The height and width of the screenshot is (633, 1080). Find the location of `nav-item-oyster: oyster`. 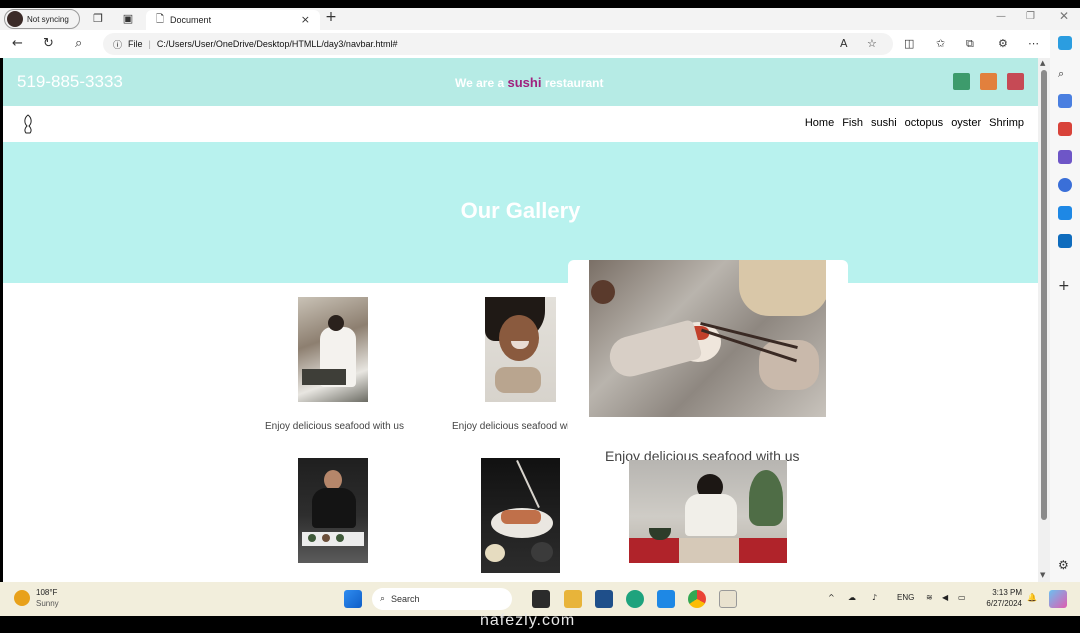

nav-item-oyster: oyster is located at coordinates (966, 123).